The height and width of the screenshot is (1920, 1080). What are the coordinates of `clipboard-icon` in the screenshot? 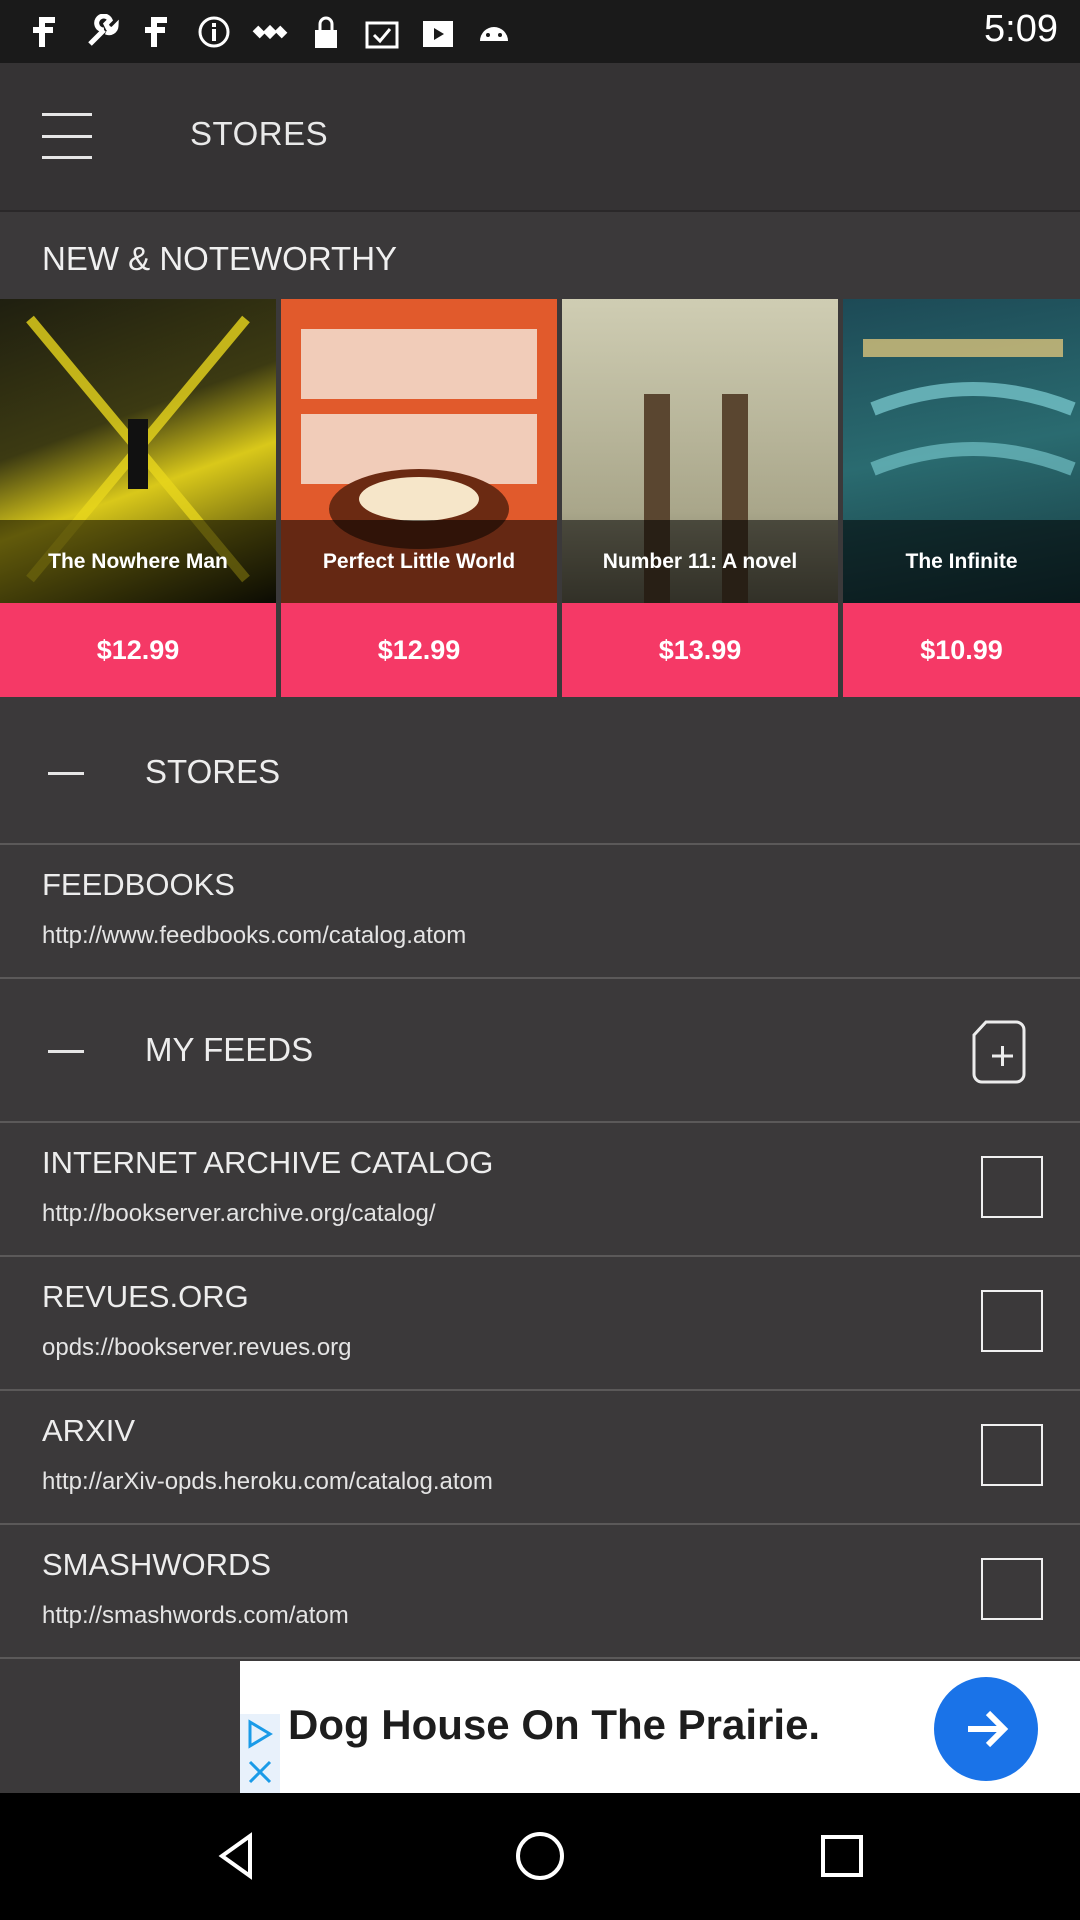 It's located at (382, 32).